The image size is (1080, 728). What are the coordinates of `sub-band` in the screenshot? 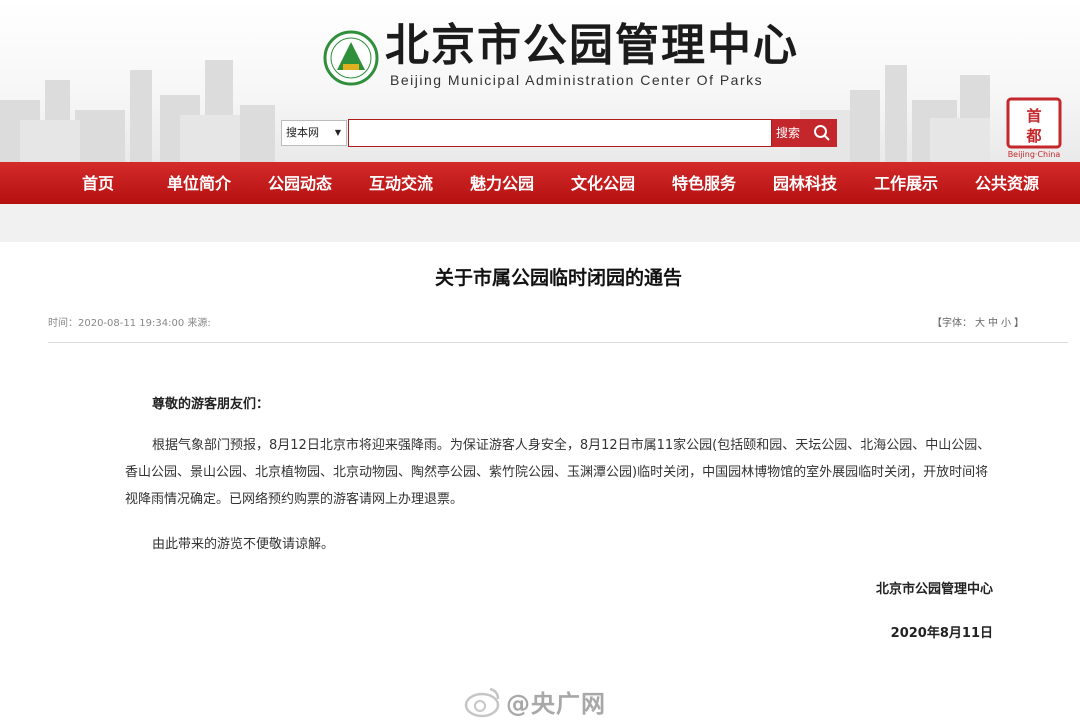 It's located at (540, 223).